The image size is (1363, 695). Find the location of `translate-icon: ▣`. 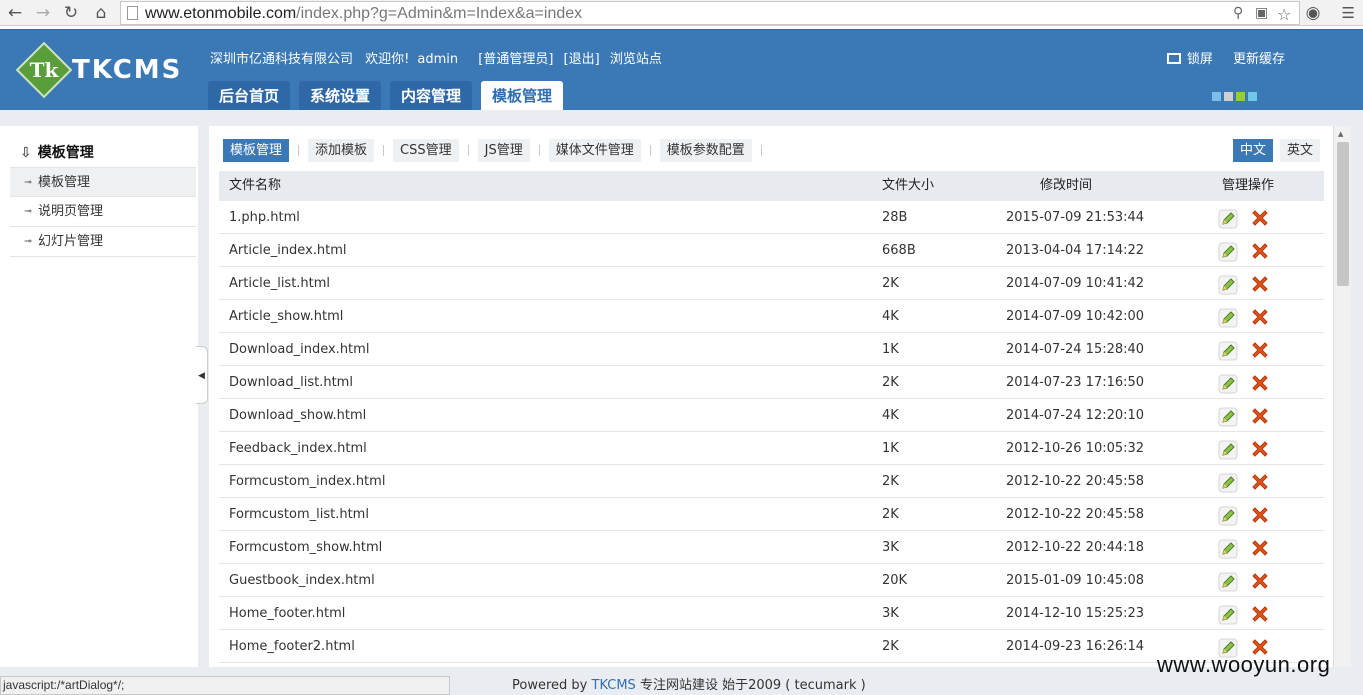

translate-icon: ▣ is located at coordinates (1261, 13).